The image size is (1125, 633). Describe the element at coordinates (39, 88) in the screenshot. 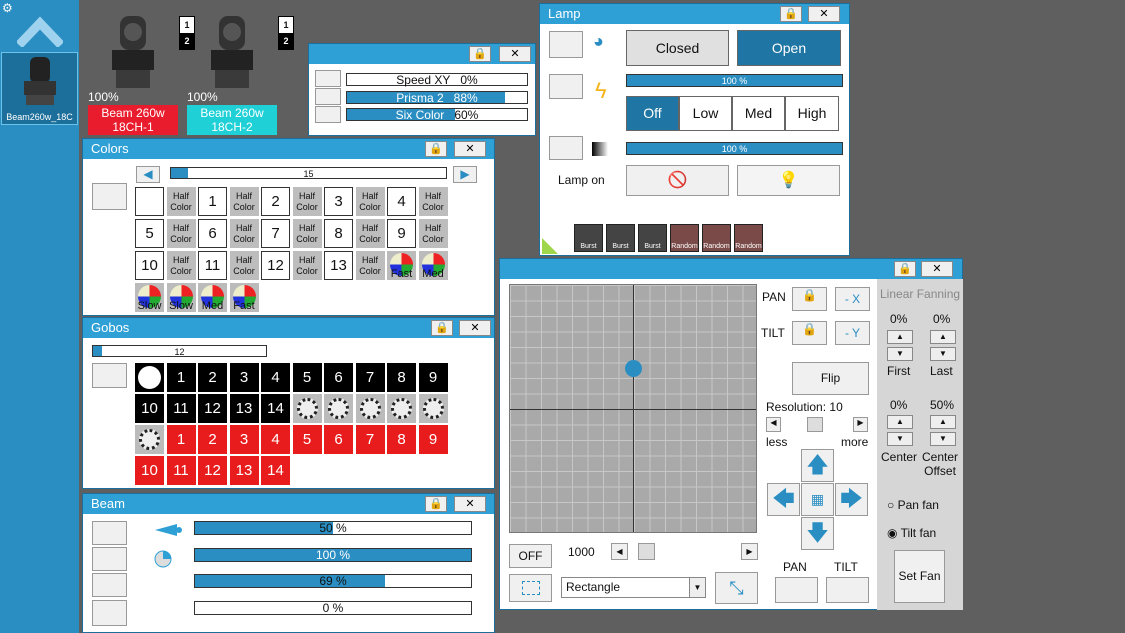

I see `fixture-thumbnail: Beam260w_18C` at that location.